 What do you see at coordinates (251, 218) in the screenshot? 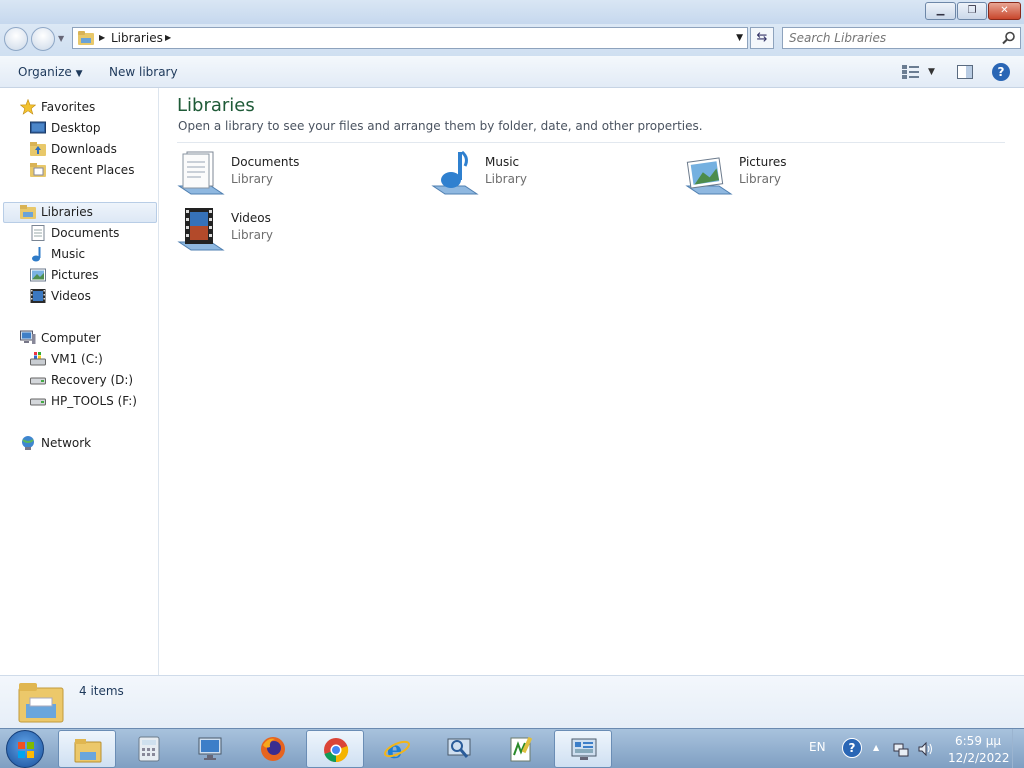
I see `library-name: Videos` at bounding box center [251, 218].